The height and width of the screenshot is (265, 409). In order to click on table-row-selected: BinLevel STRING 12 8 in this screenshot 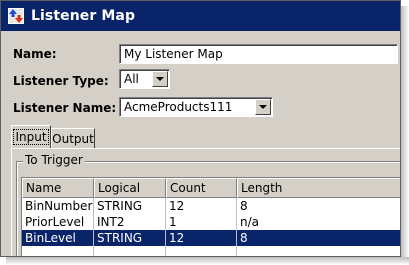, I will do `click(211, 238)`.